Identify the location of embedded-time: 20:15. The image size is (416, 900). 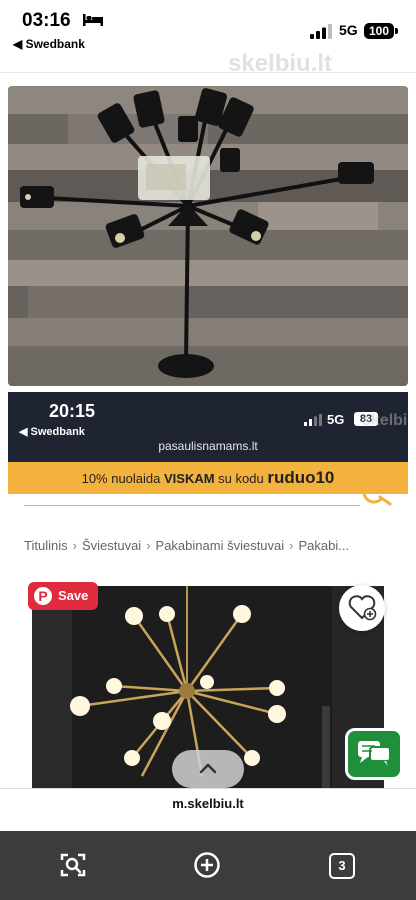
(72, 411).